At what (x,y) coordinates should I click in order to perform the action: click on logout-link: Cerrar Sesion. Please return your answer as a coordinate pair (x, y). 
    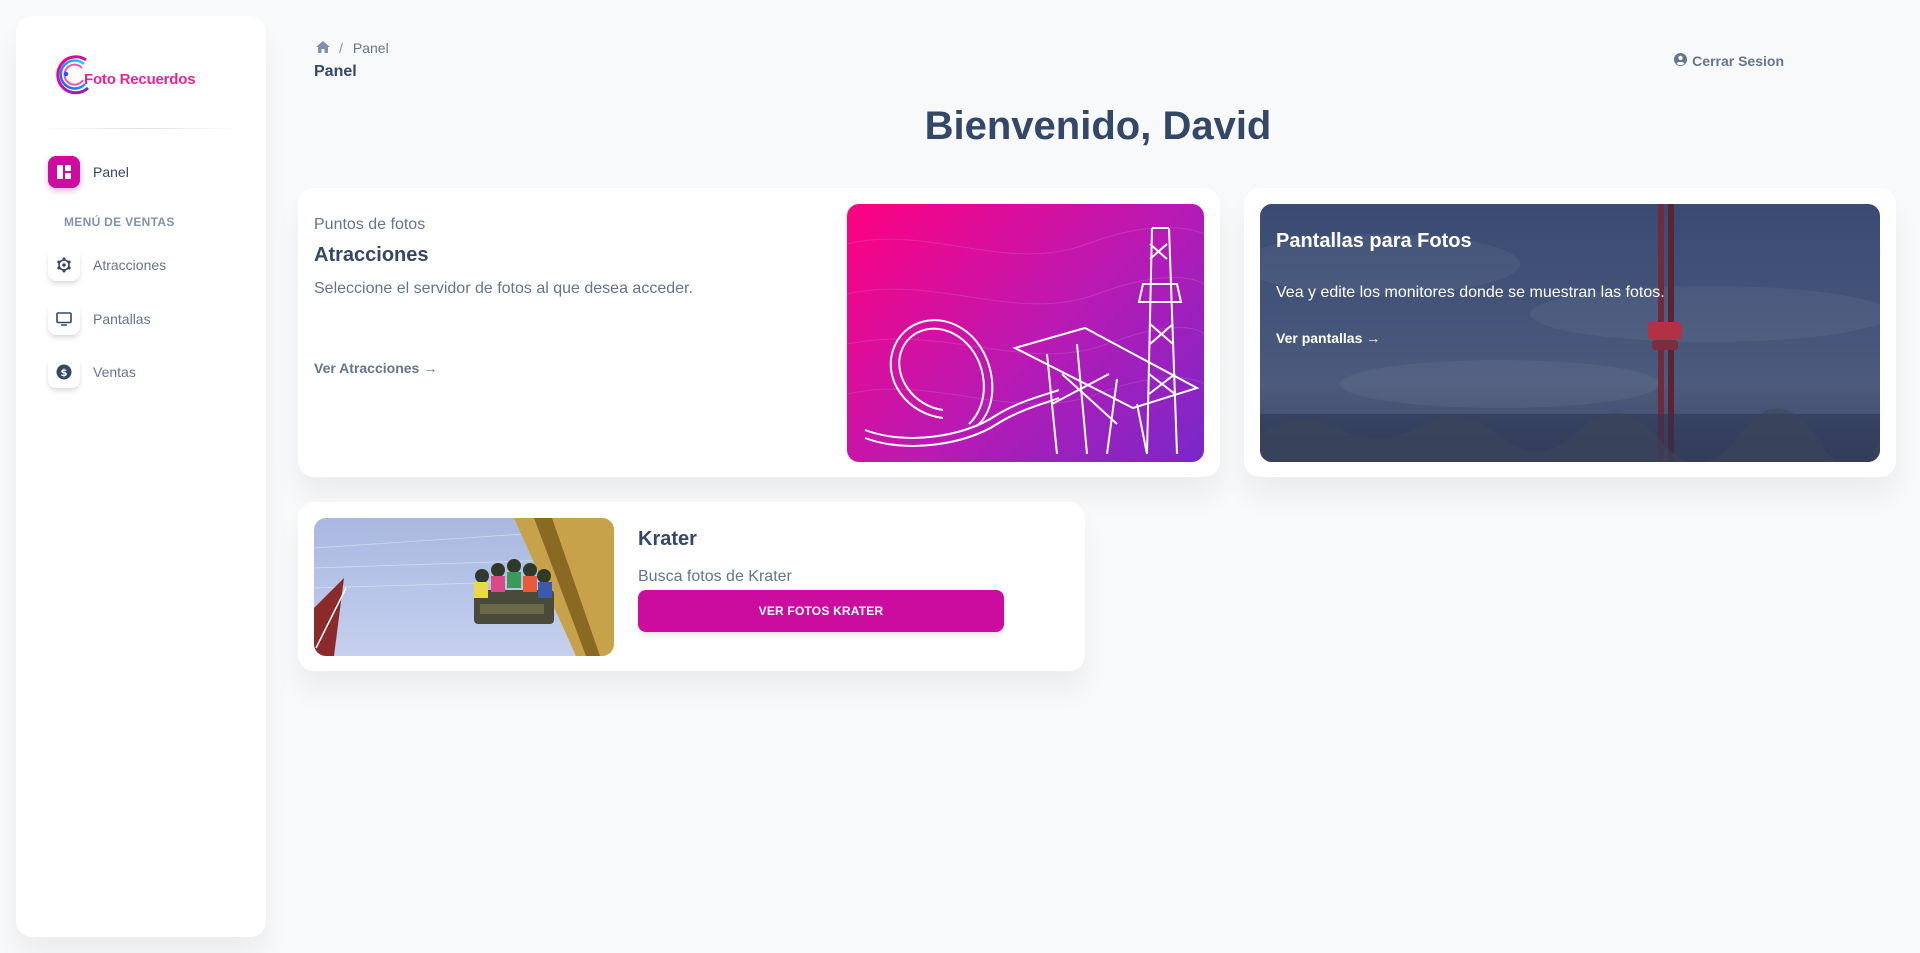
    Looking at the image, I should click on (1729, 61).